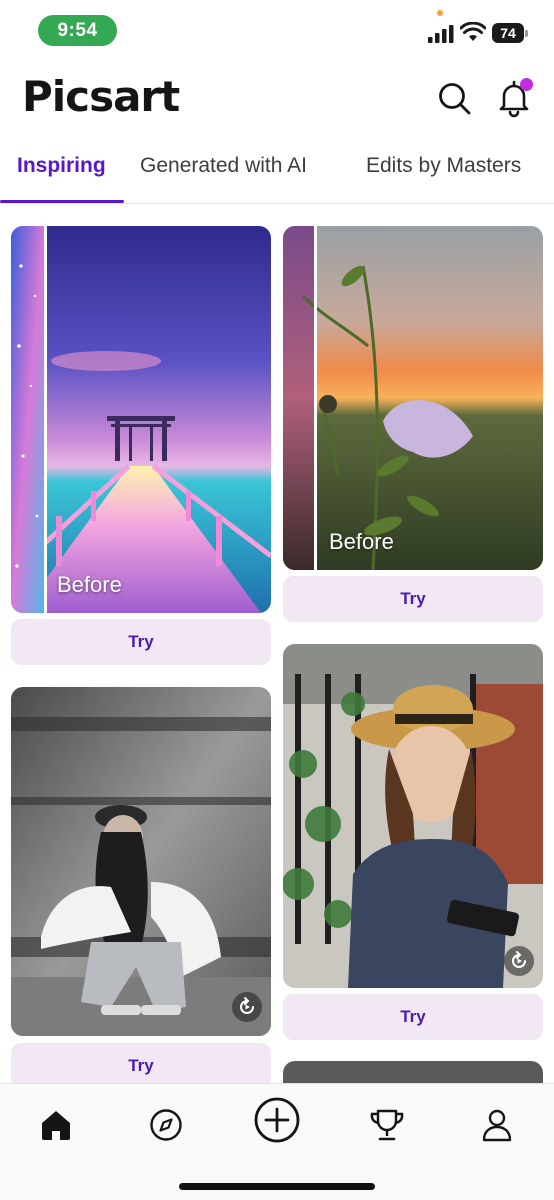 This screenshot has height=1200, width=554. What do you see at coordinates (77, 30) in the screenshot?
I see `status-time: 9:54` at bounding box center [77, 30].